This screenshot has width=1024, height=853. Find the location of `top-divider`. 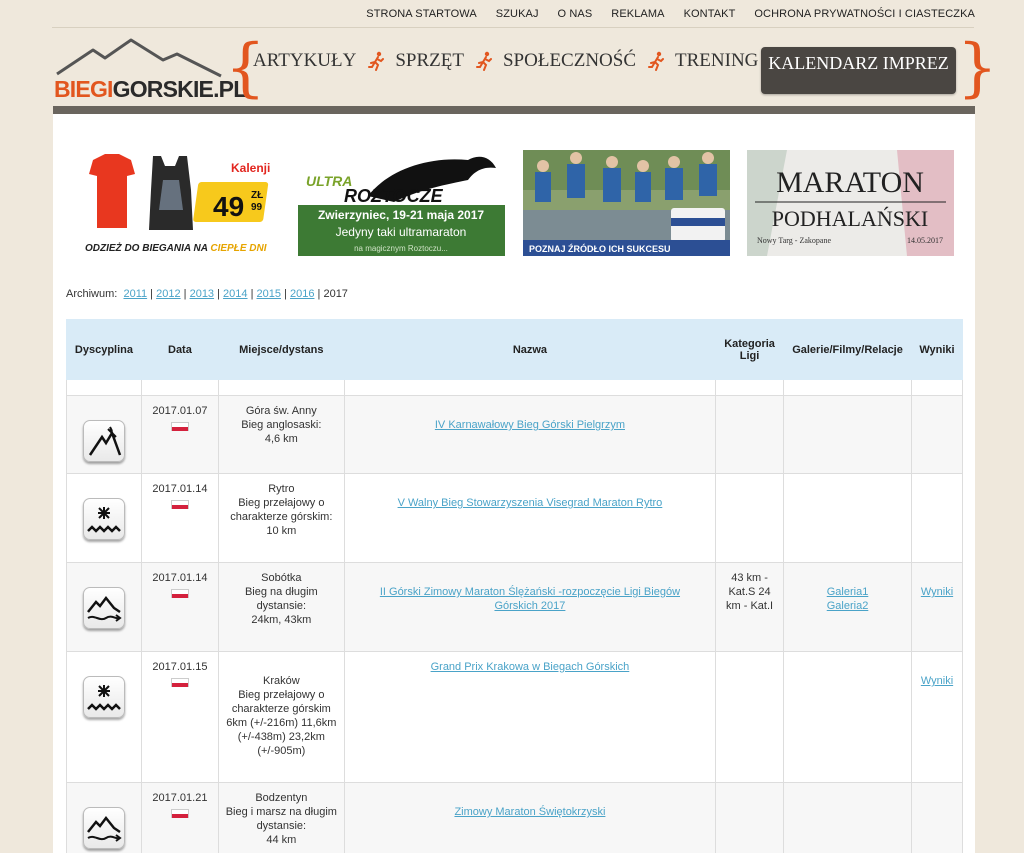

top-divider is located at coordinates (513, 27).